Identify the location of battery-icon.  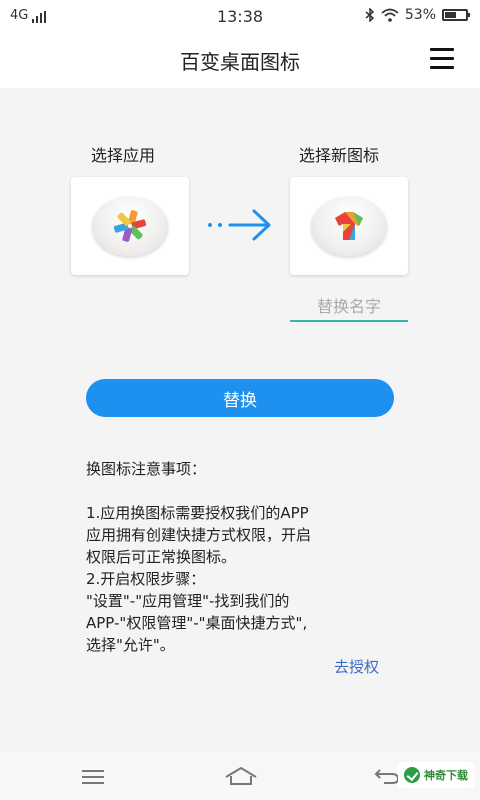
(456, 15).